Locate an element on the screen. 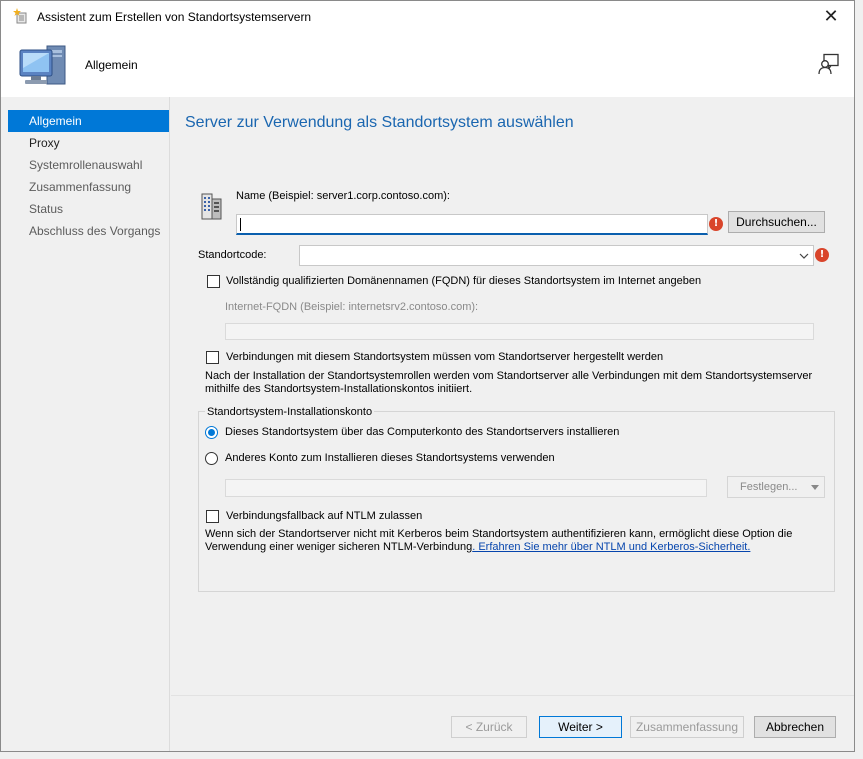 The width and height of the screenshot is (863, 759). install-account-group-title: Standortsystem-Installationskonto is located at coordinates (290, 412).